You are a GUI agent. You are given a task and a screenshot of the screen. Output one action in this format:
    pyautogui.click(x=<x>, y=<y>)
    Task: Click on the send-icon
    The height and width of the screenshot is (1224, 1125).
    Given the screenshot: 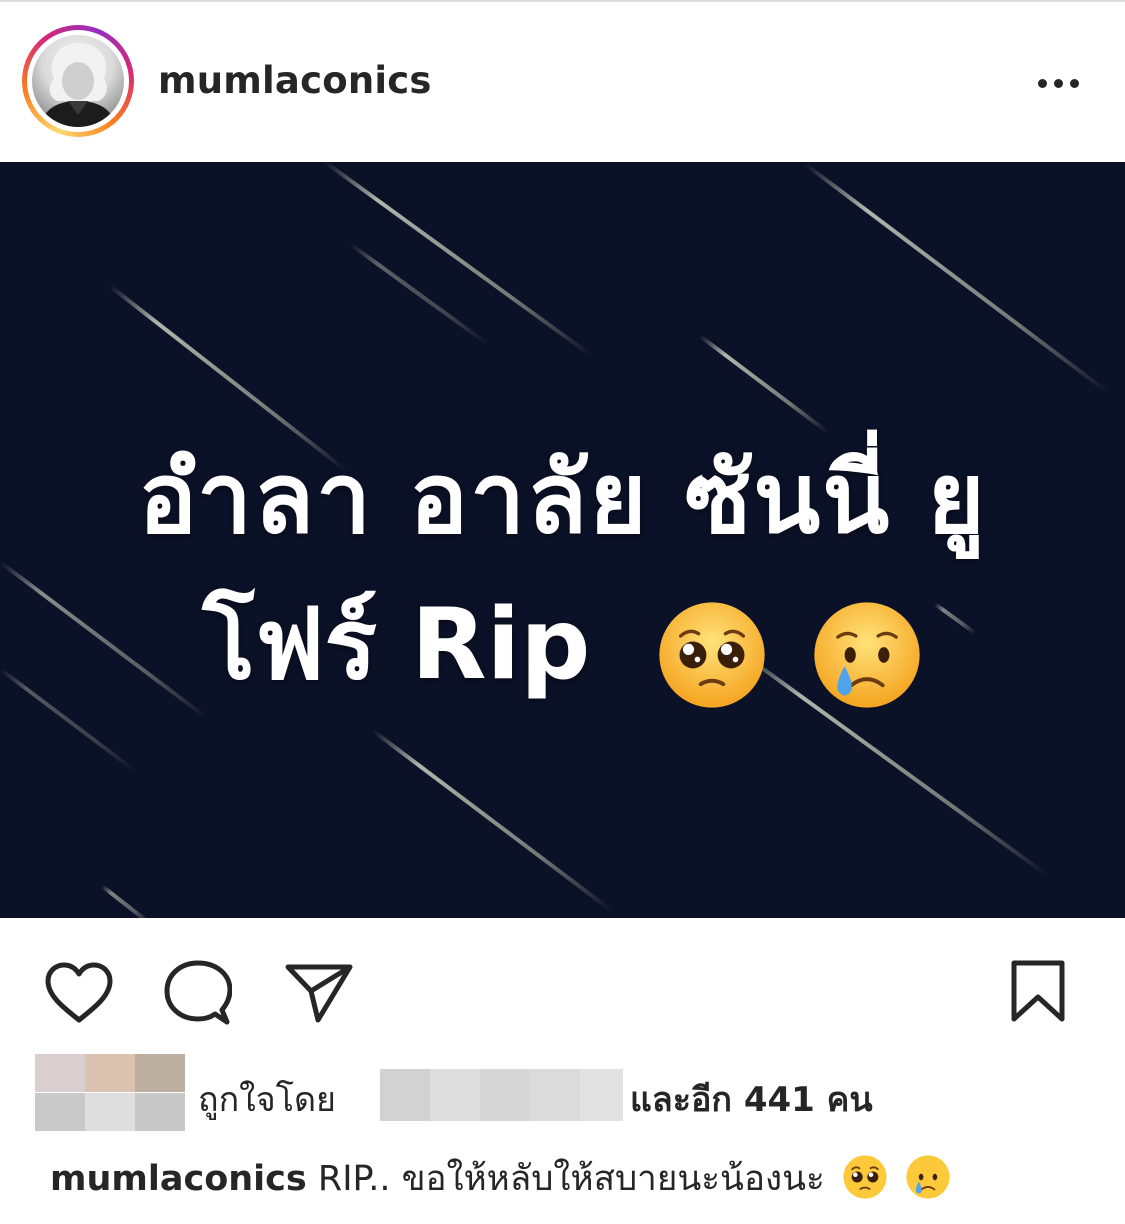 What is the action you would take?
    pyautogui.click(x=319, y=993)
    